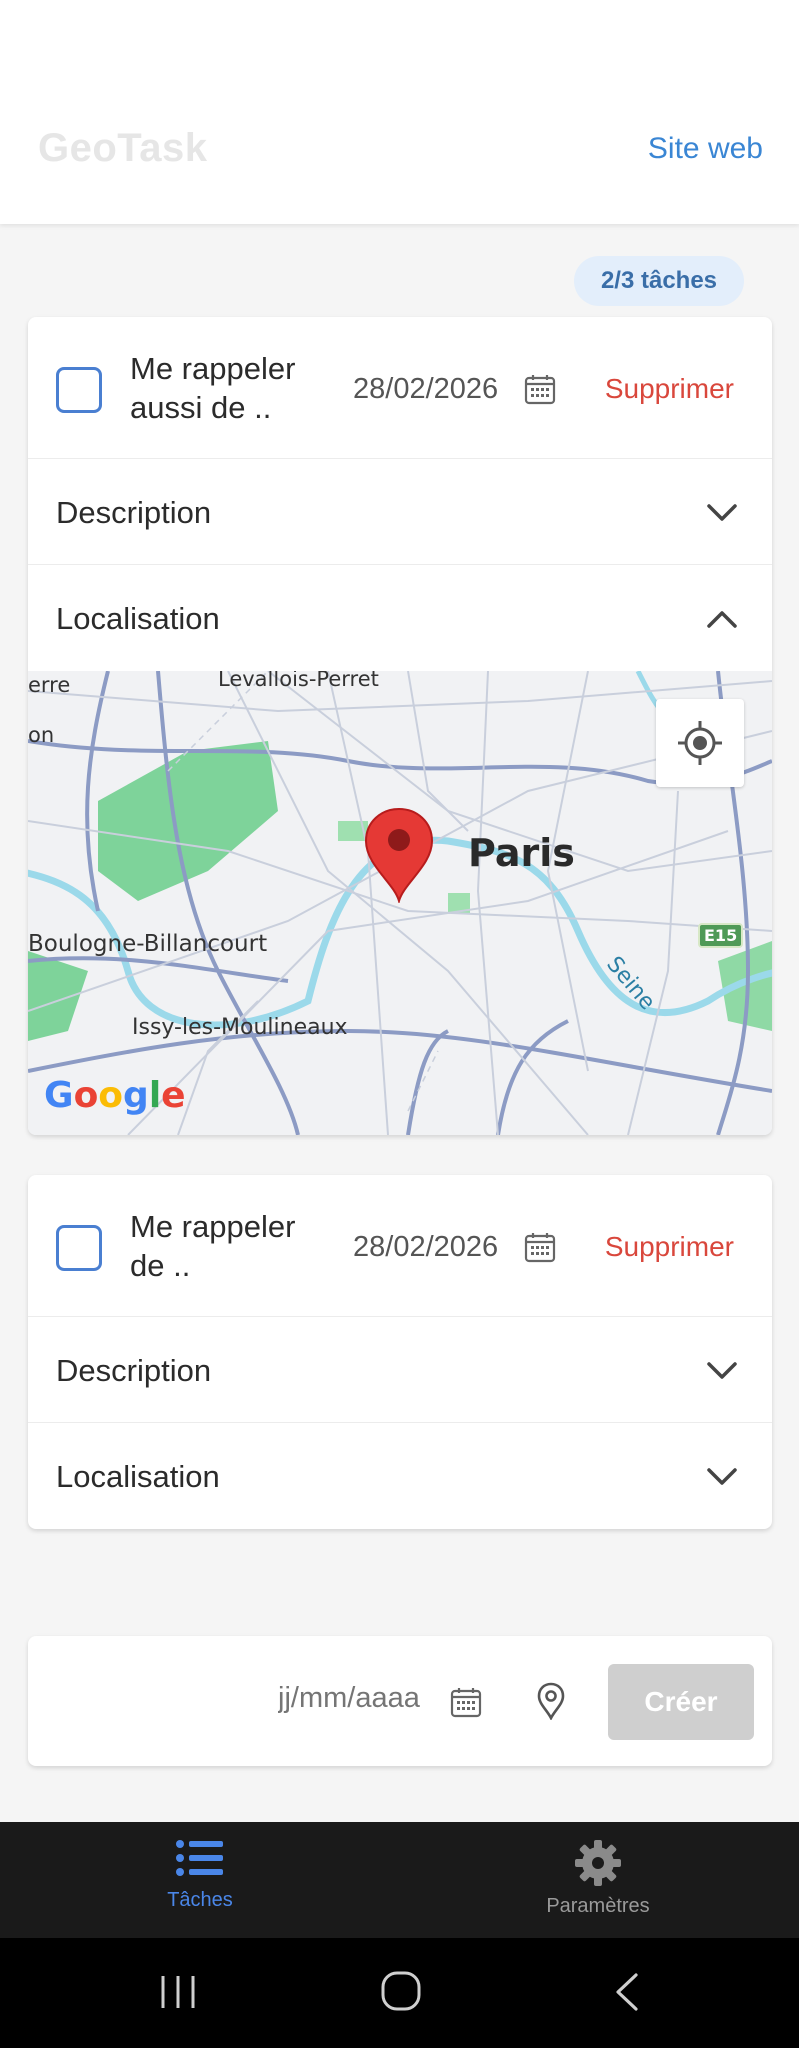 Image resolution: width=799 pixels, height=2048 pixels. I want to click on site-web-link: Site web, so click(705, 149).